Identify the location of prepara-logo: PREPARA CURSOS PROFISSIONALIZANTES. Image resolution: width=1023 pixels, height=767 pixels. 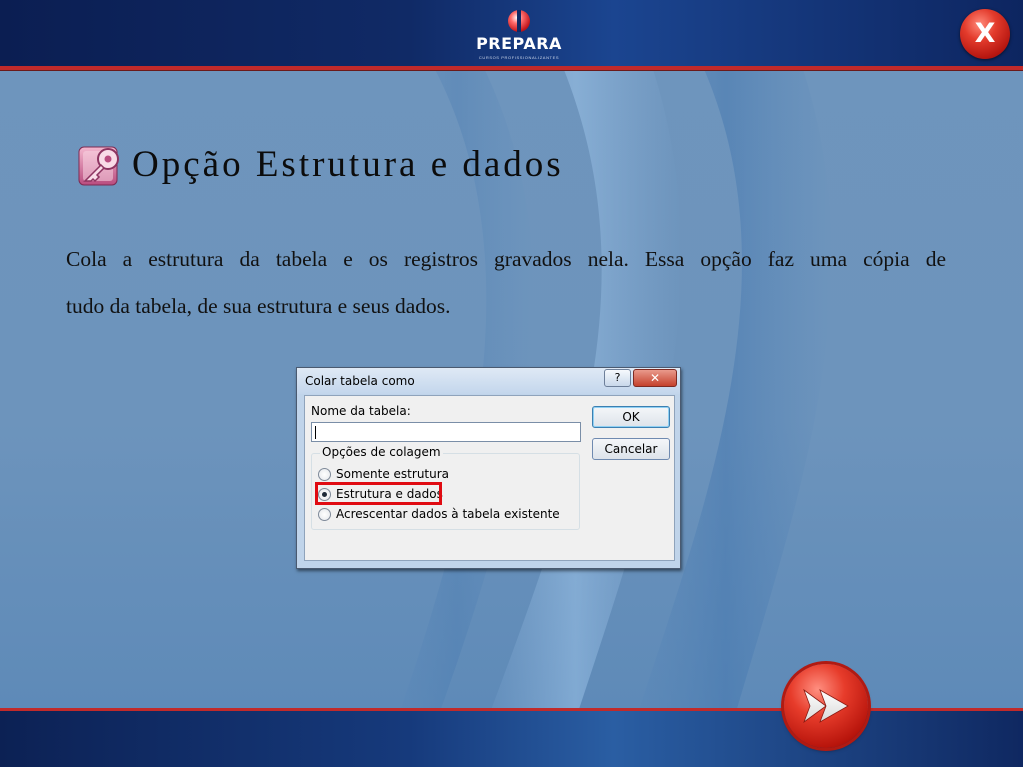
(519, 35).